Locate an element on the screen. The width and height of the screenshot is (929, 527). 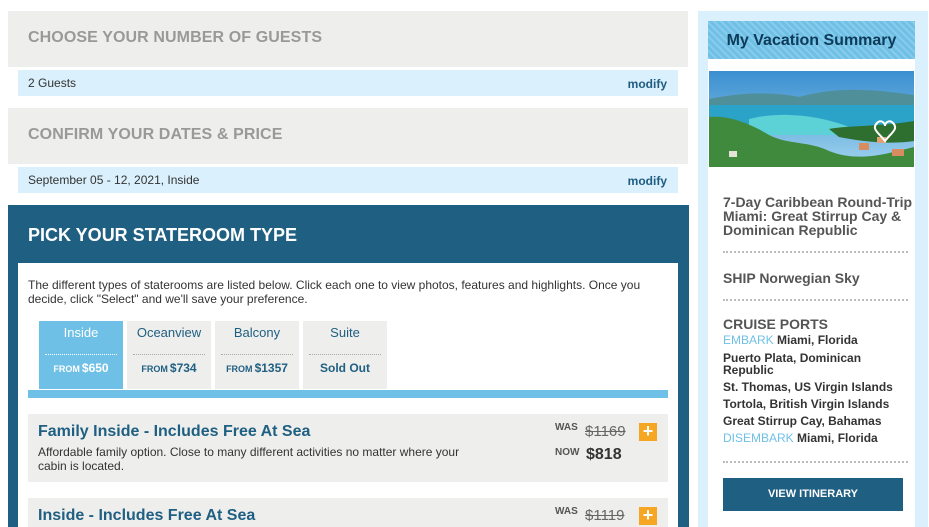
port-item: EMBARK Miami, Florida is located at coordinates (813, 340).